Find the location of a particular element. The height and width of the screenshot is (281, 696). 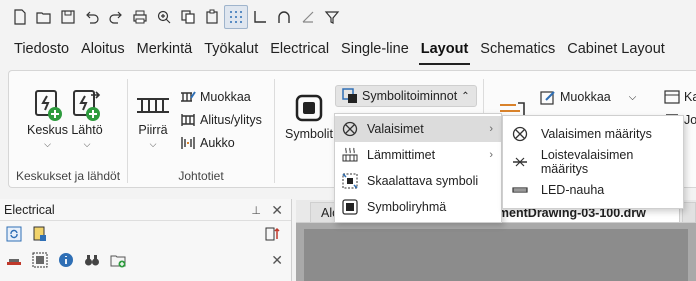

electrical-panel: Electrical ⊥ ✕ ✕ is located at coordinates (146, 240).